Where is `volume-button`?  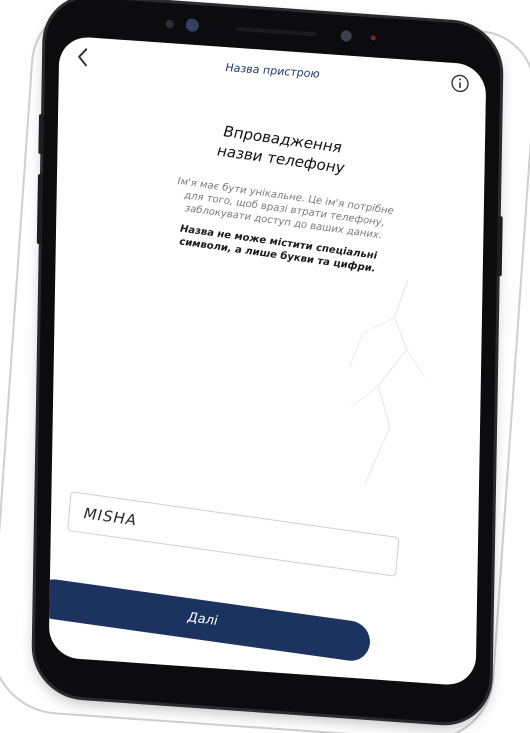 volume-button is located at coordinates (41, 134).